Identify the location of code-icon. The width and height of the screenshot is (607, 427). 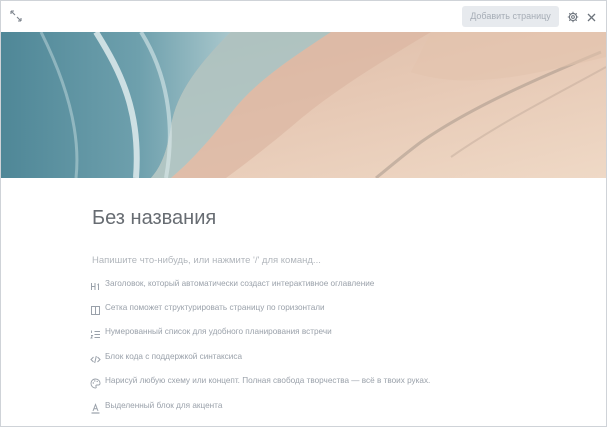
(95, 358).